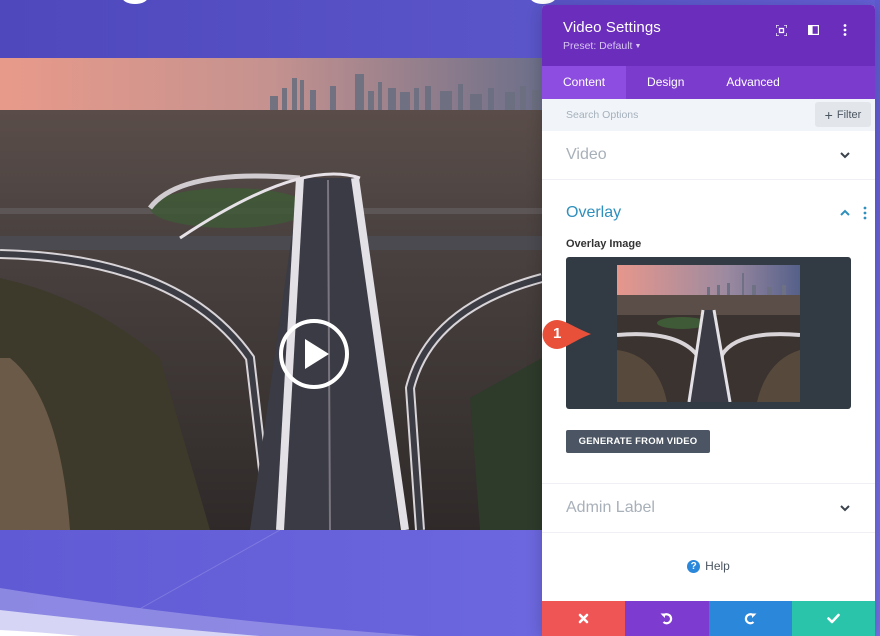 This screenshot has width=880, height=636. I want to click on plus-icon: +, so click(828, 114).